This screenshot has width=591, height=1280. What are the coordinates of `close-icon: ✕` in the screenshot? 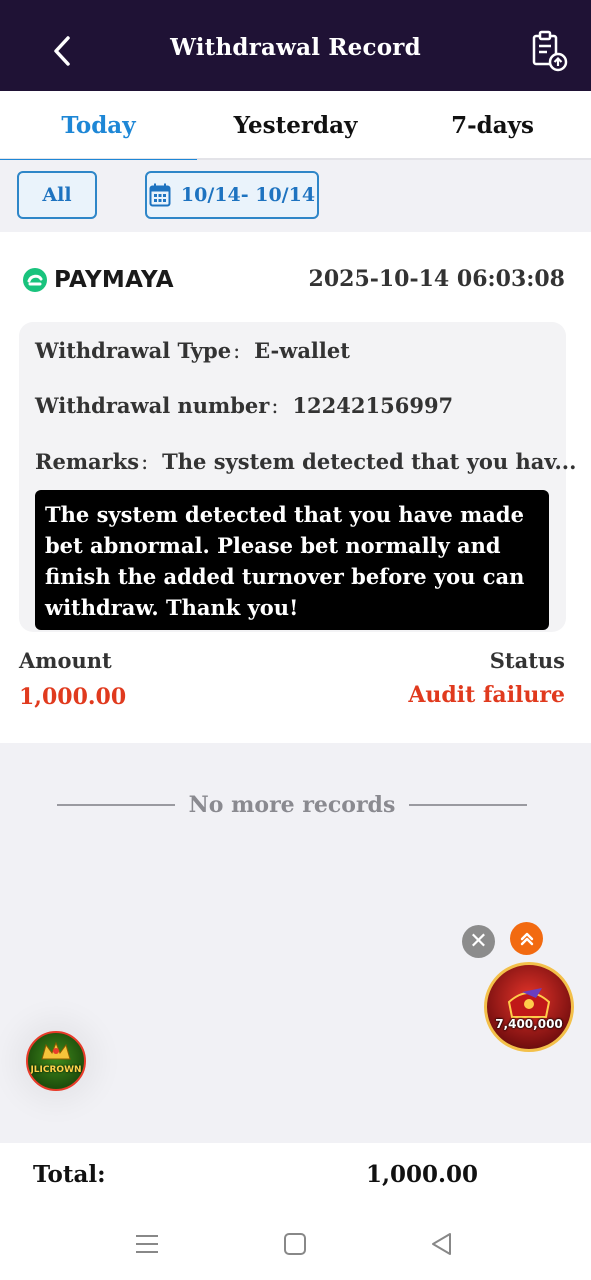 It's located at (478, 941).